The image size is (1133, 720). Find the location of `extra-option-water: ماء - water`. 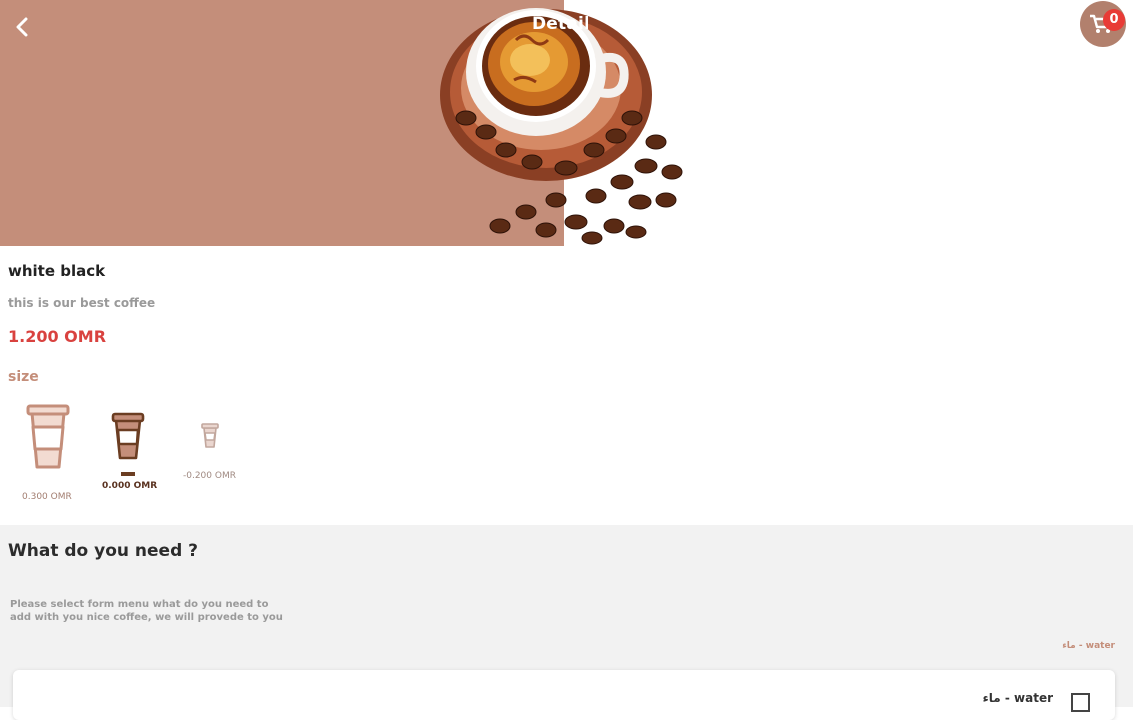

extra-option-water: ماء - water is located at coordinates (564, 695).